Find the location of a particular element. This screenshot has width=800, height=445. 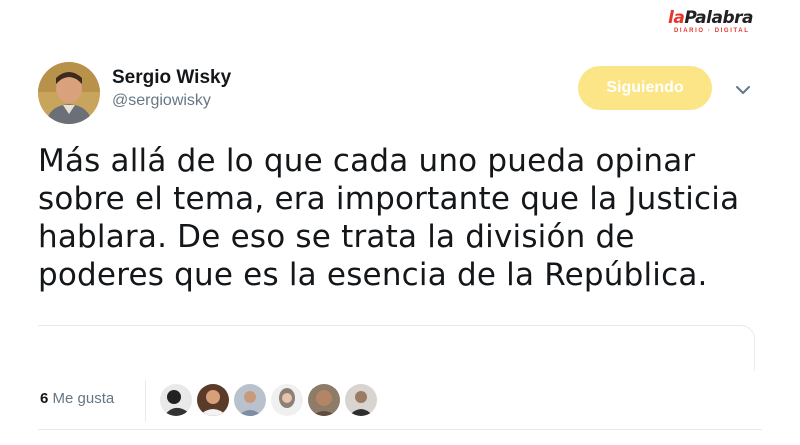

logo-prefix: la is located at coordinates (676, 18).